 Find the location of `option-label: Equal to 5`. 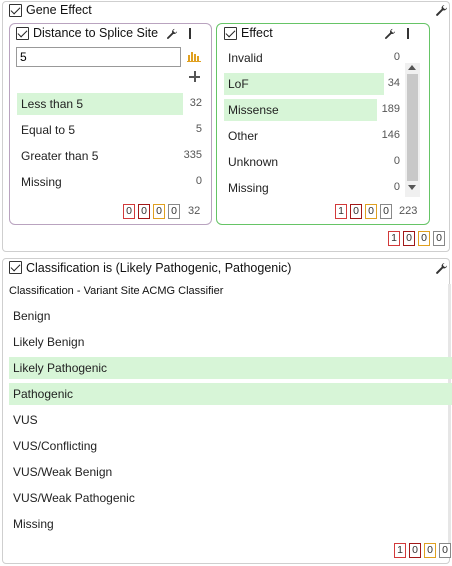

option-label: Equal to 5 is located at coordinates (48, 130).